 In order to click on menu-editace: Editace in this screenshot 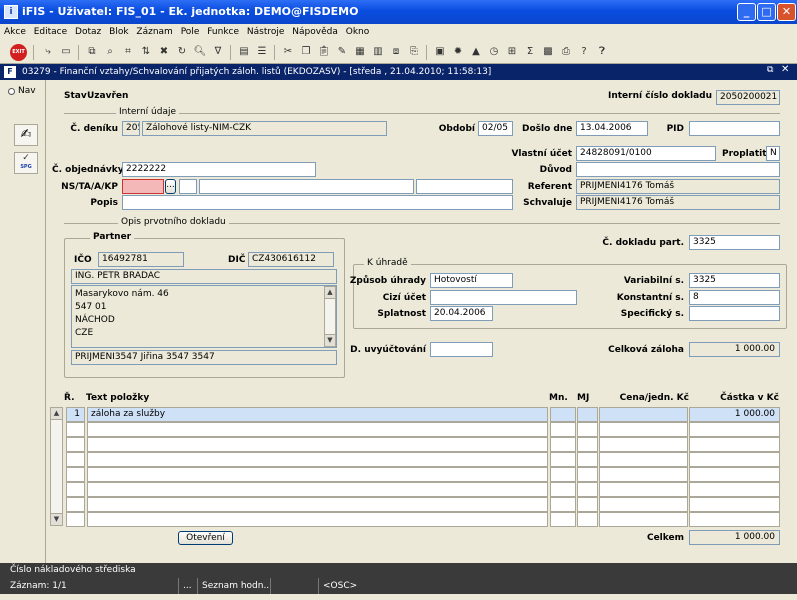, I will do `click(50, 32)`.